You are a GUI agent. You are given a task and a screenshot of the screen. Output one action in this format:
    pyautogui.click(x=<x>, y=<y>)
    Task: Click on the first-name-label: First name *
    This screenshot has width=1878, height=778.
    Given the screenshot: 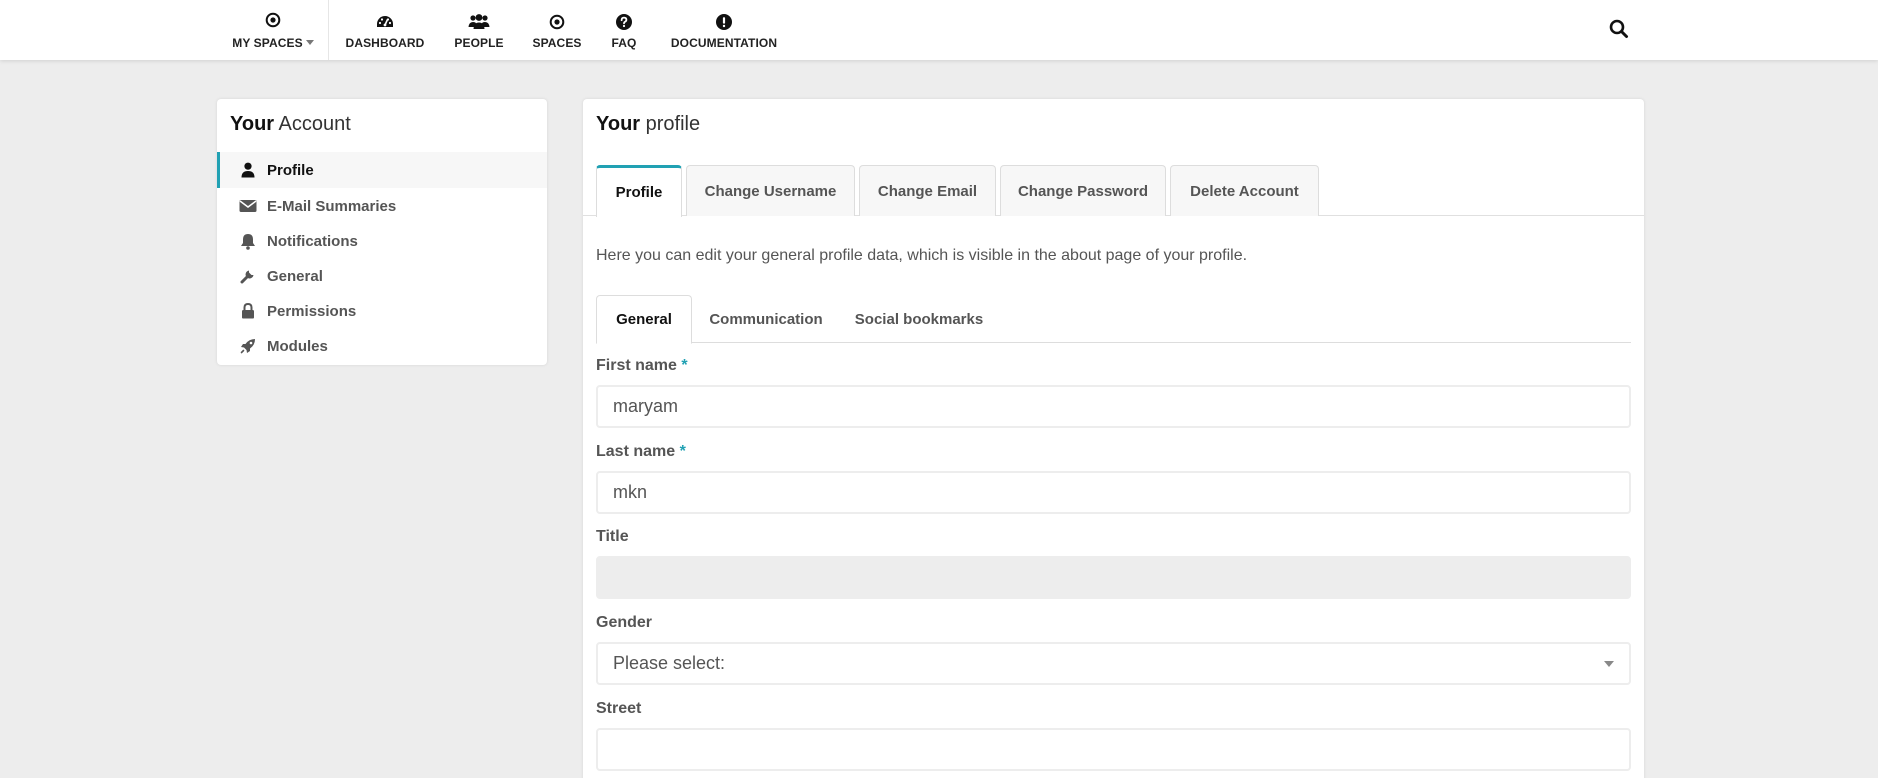 What is the action you would take?
    pyautogui.click(x=642, y=366)
    